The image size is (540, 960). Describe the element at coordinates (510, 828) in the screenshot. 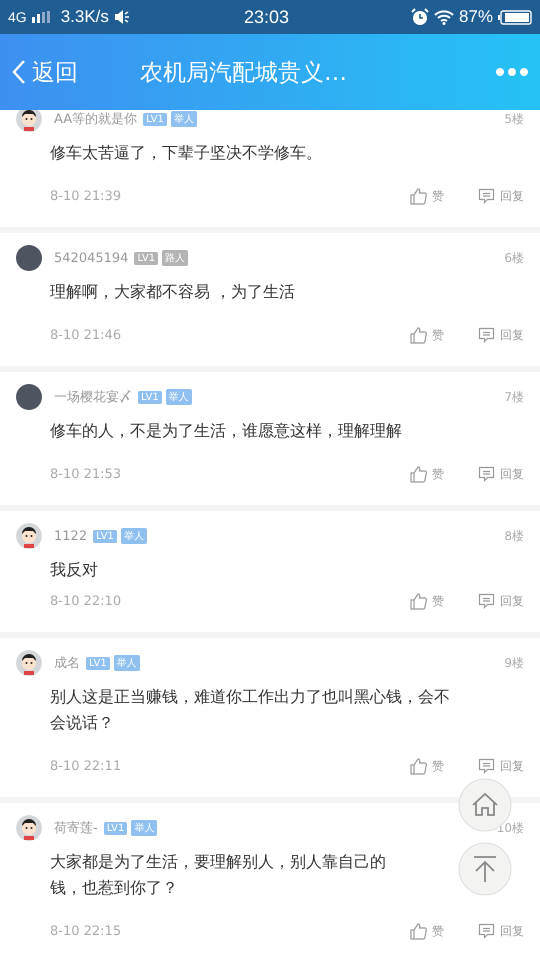

I see `floor-number: 10楼` at that location.